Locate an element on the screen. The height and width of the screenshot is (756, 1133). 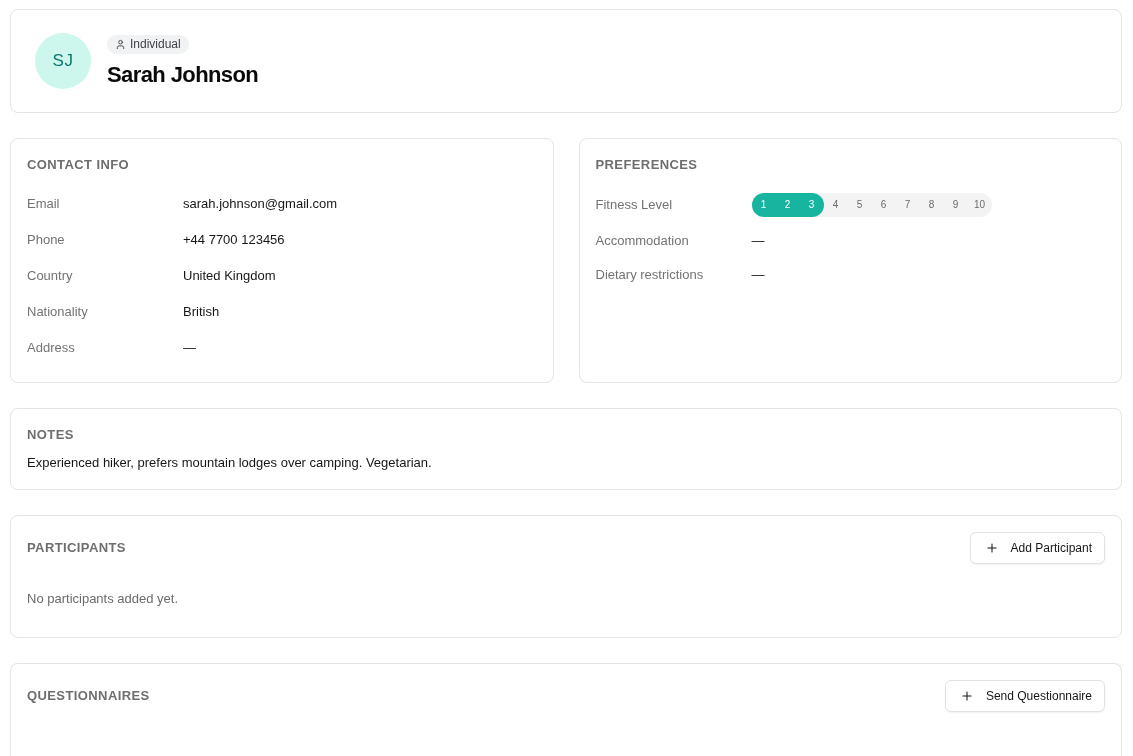
section-heading: PREFERENCES is located at coordinates (647, 165).